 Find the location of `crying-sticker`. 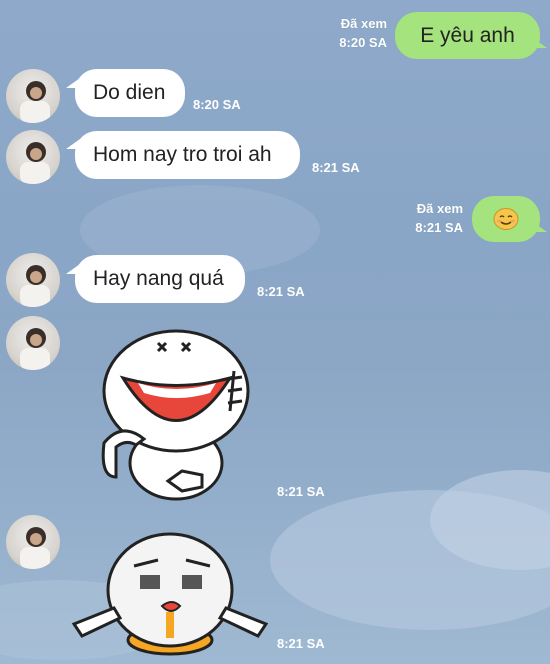

crying-sticker is located at coordinates (170, 590).